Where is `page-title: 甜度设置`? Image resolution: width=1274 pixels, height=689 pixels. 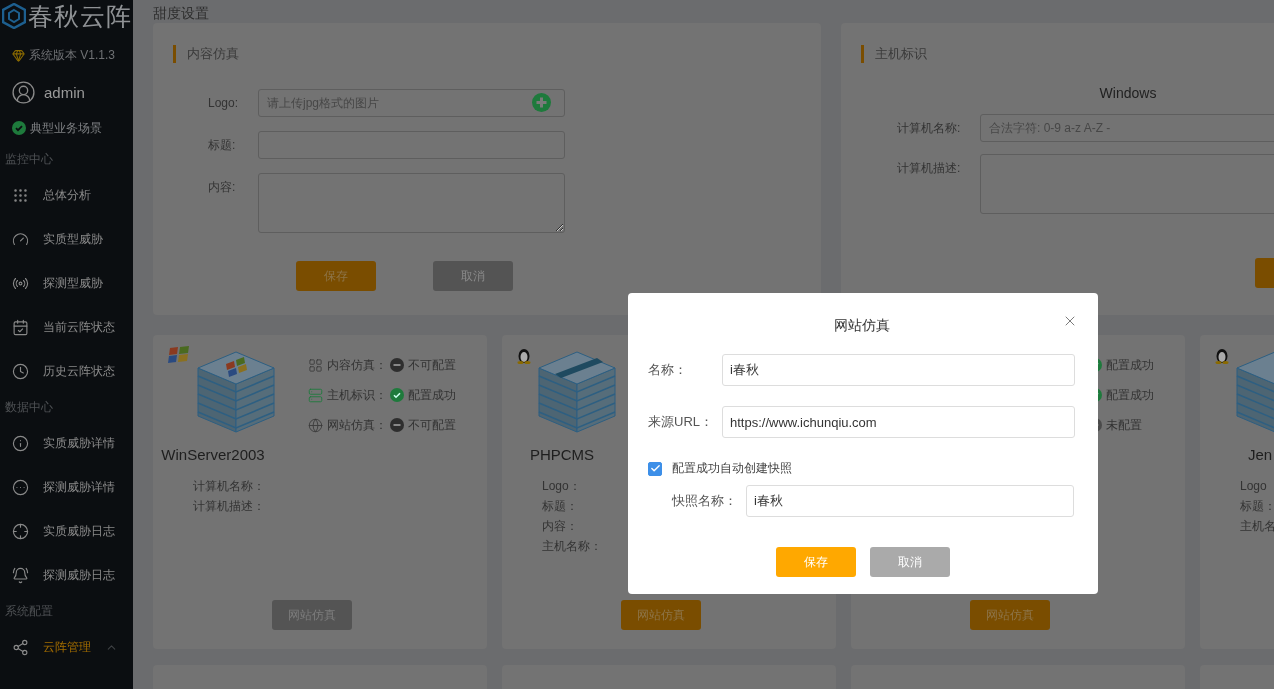
page-title: 甜度设置 is located at coordinates (181, 13).